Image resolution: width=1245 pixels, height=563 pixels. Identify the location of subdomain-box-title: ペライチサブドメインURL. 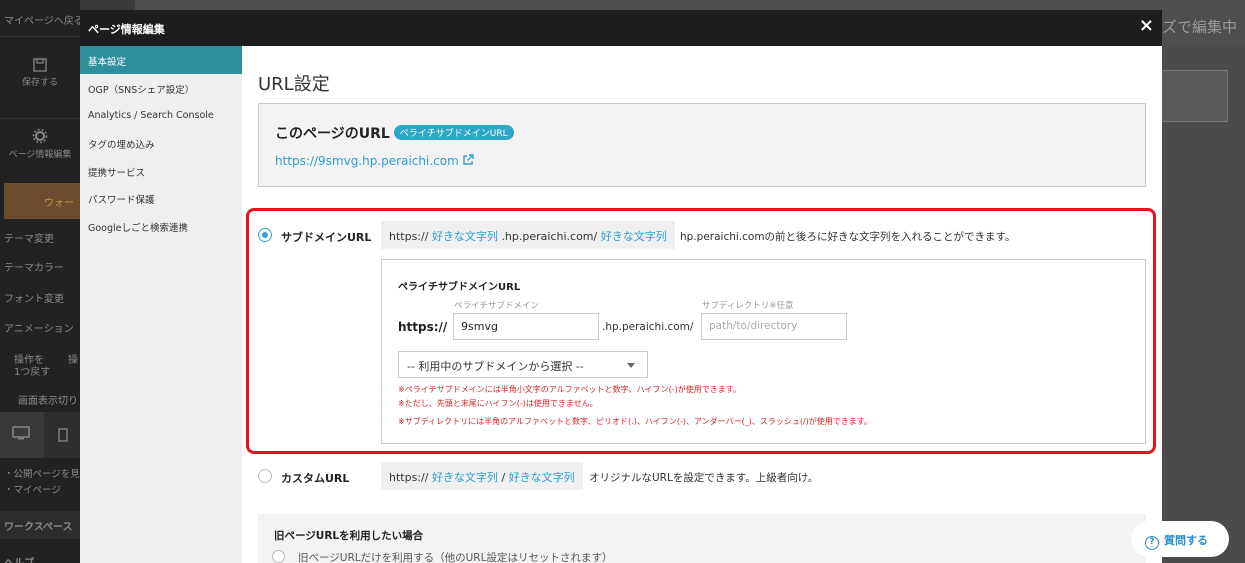
(459, 287).